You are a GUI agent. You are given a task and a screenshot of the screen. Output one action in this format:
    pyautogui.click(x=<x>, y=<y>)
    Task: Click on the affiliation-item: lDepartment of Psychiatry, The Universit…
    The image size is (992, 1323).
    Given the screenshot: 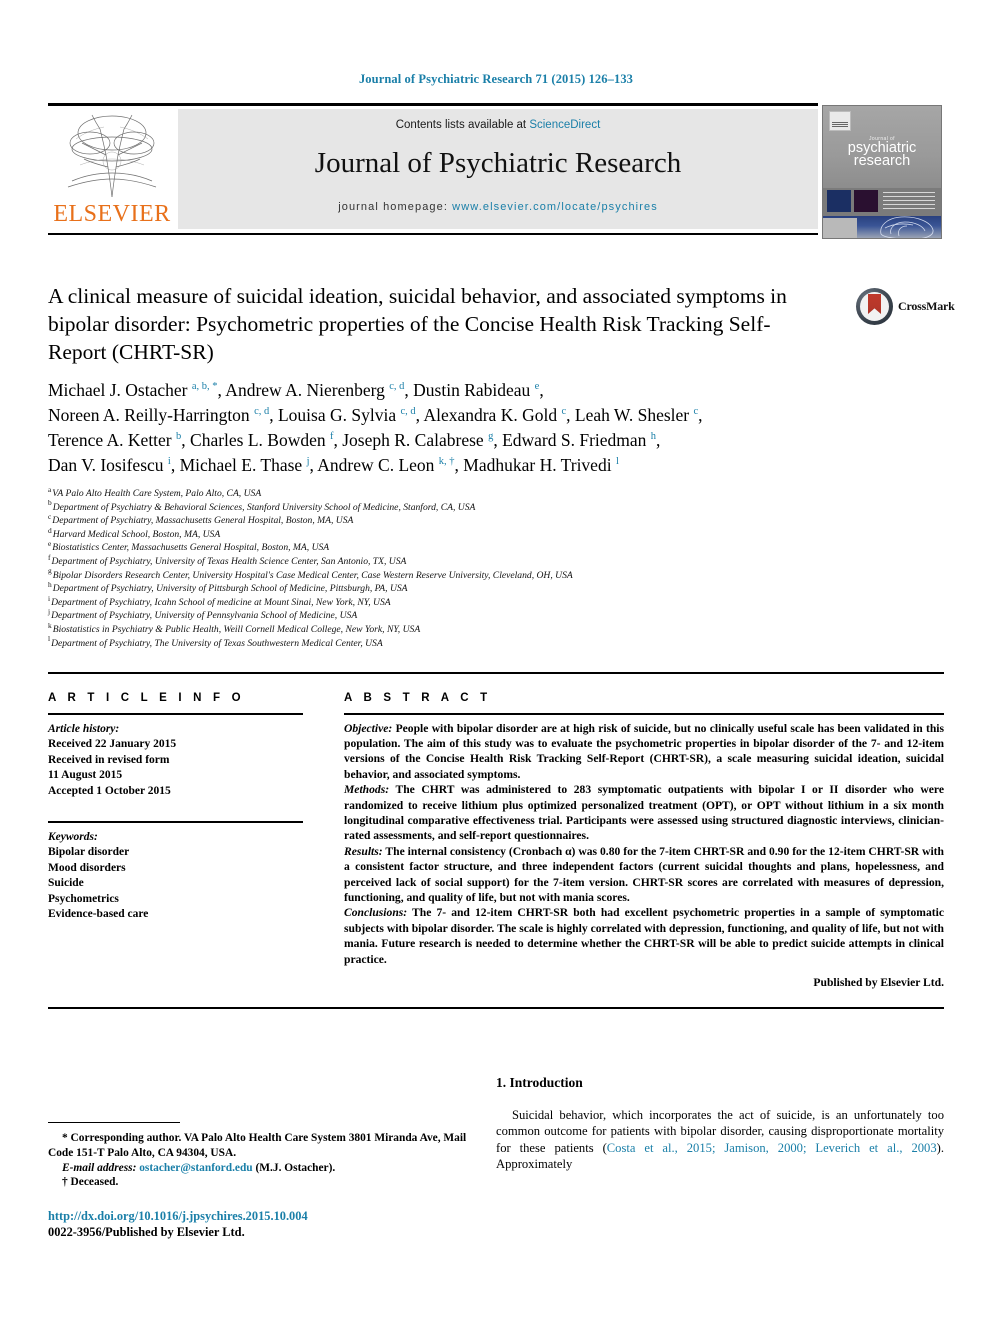 What is the action you would take?
    pyautogui.click(x=463, y=643)
    